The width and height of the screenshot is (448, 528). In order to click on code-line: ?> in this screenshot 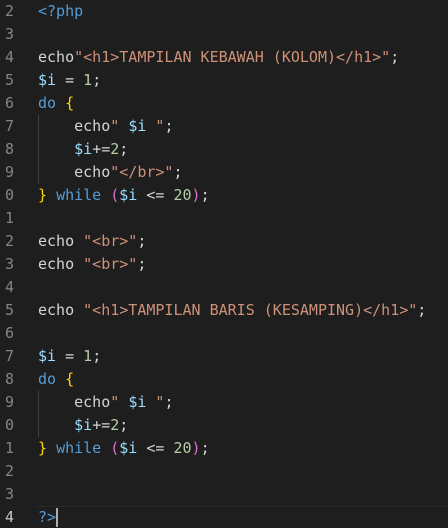, I will do `click(242, 517)`.